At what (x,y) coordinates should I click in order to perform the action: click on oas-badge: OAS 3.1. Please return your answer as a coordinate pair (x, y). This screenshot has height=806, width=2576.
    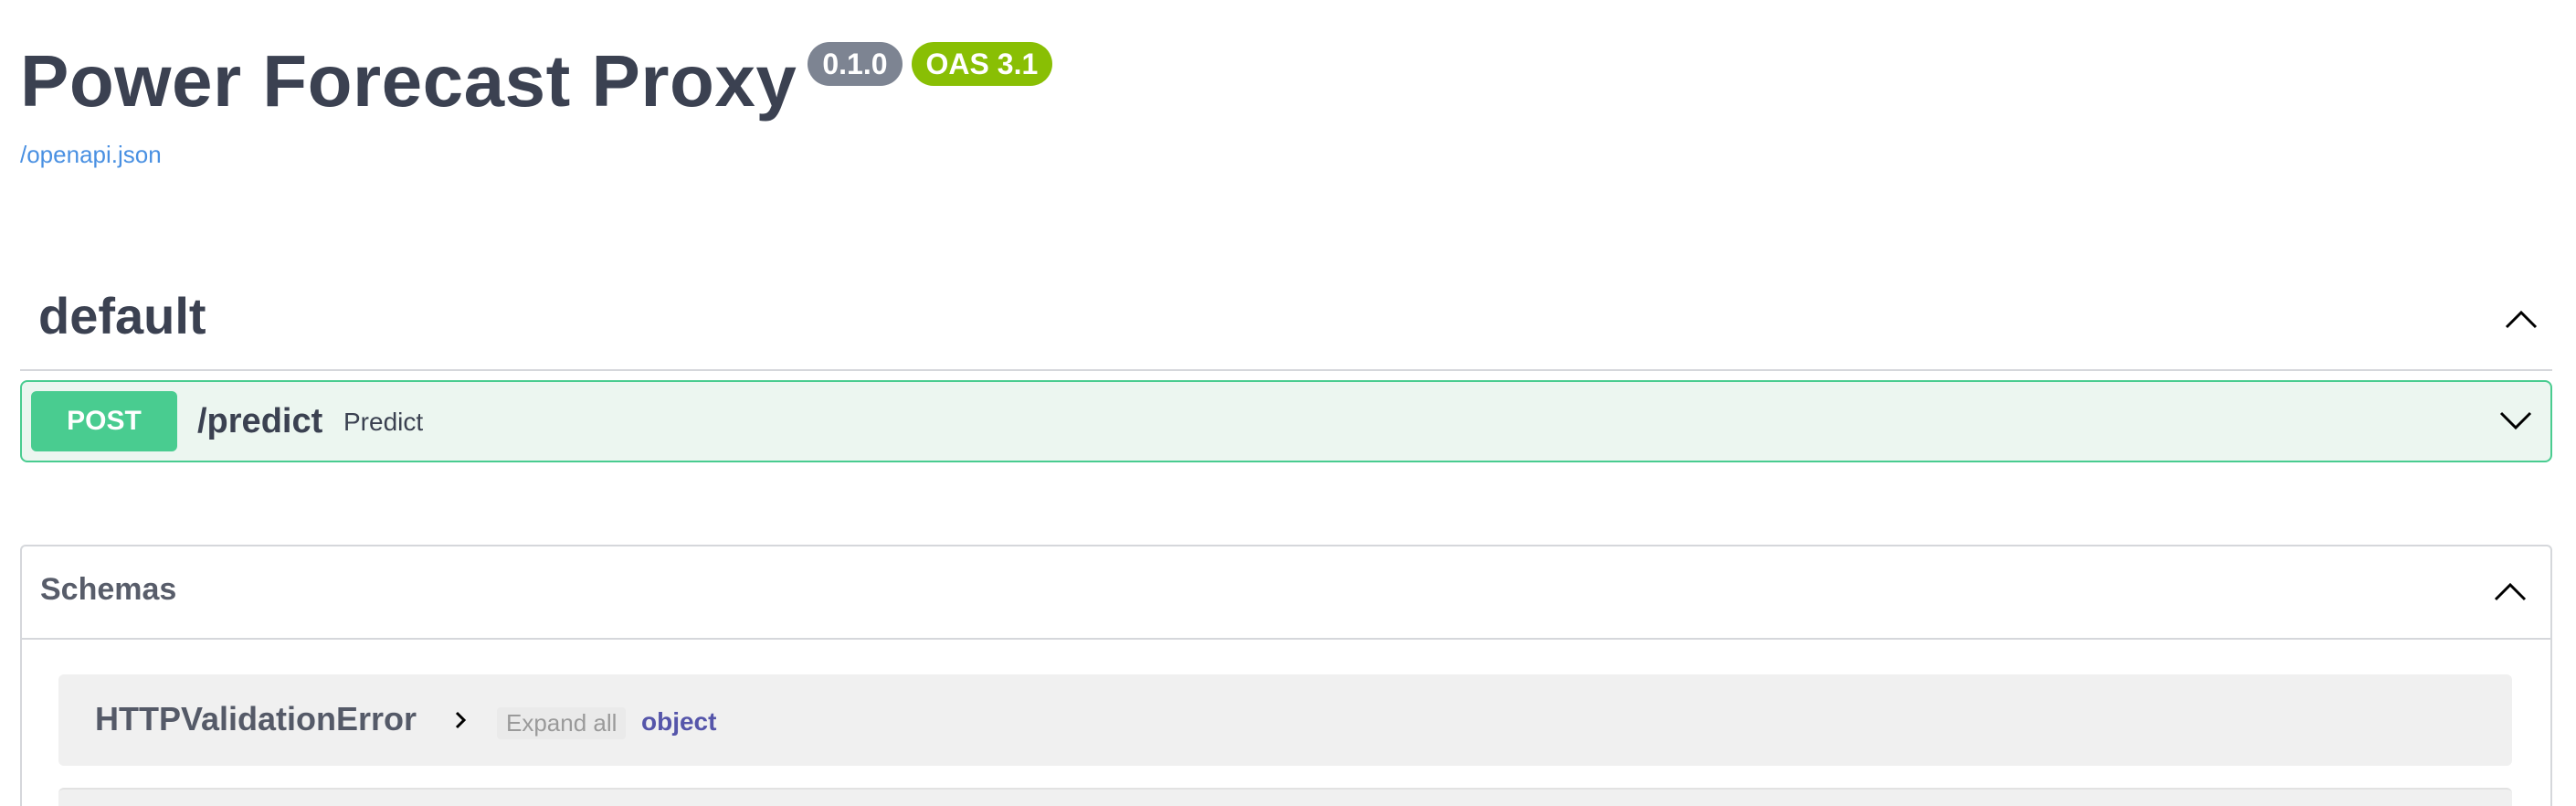
    Looking at the image, I should click on (982, 64).